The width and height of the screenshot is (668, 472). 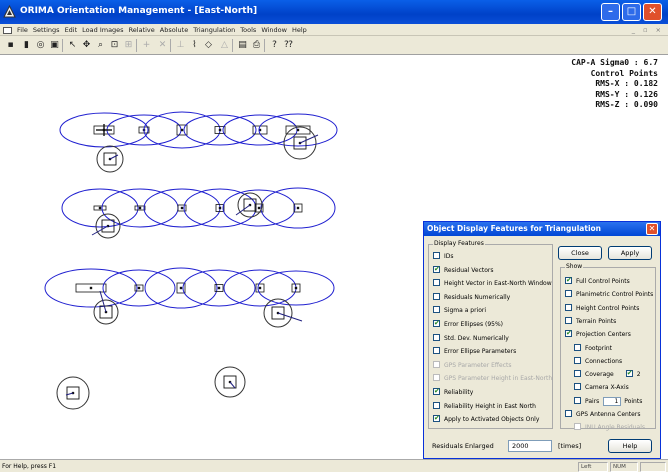 What do you see at coordinates (72, 45) in the screenshot?
I see `pointer-icon: ↖` at bounding box center [72, 45].